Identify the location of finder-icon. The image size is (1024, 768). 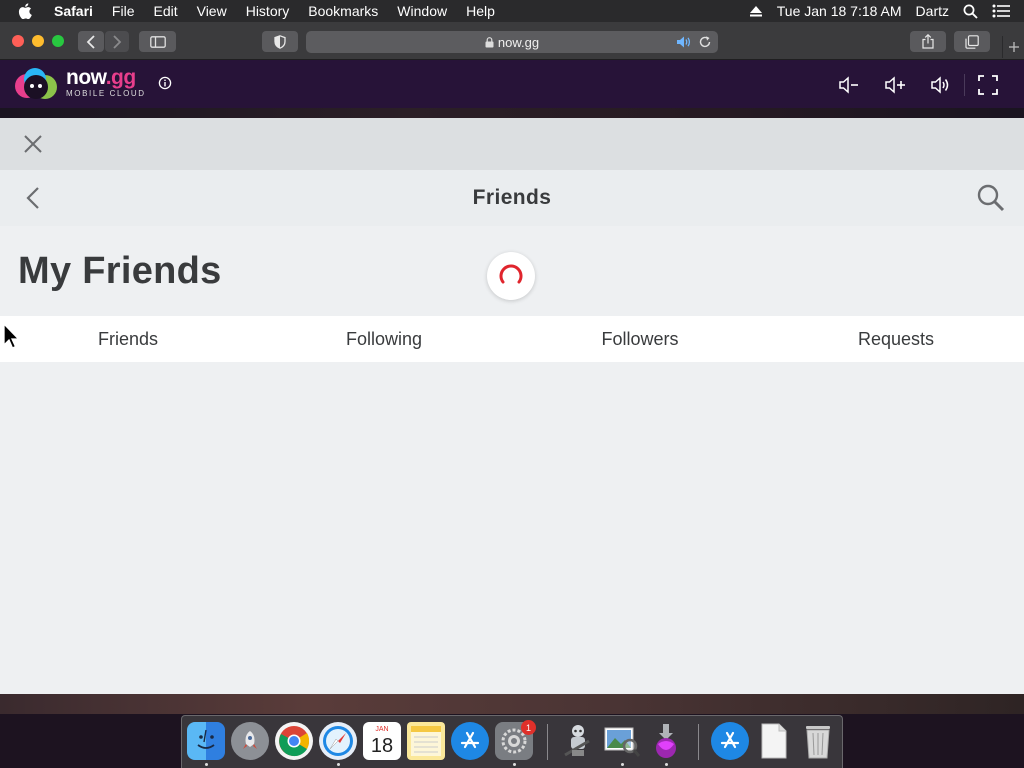
(206, 741).